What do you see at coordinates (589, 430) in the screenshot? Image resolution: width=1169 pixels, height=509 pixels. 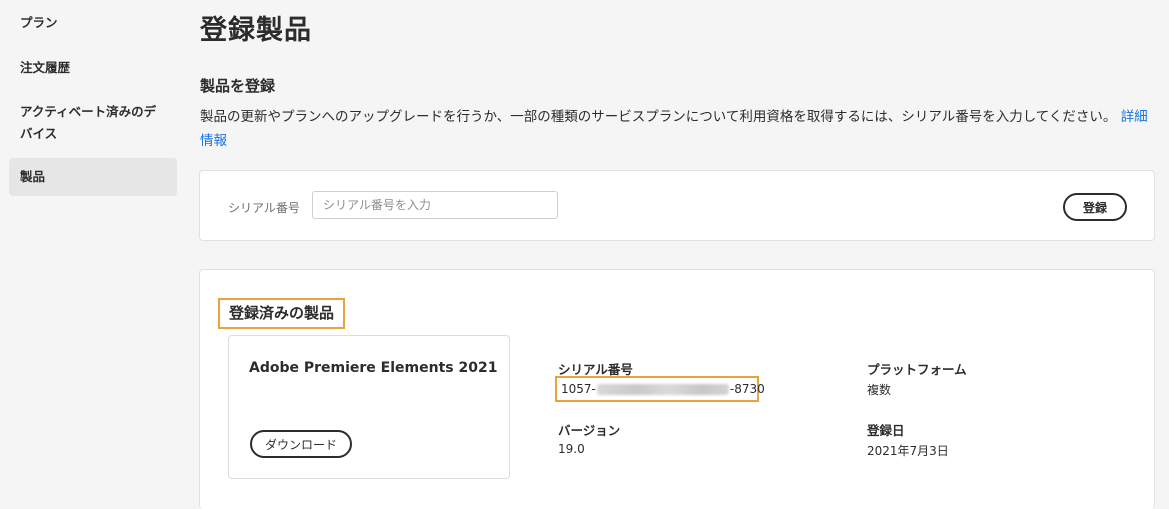 I see `version-label: バージョン` at bounding box center [589, 430].